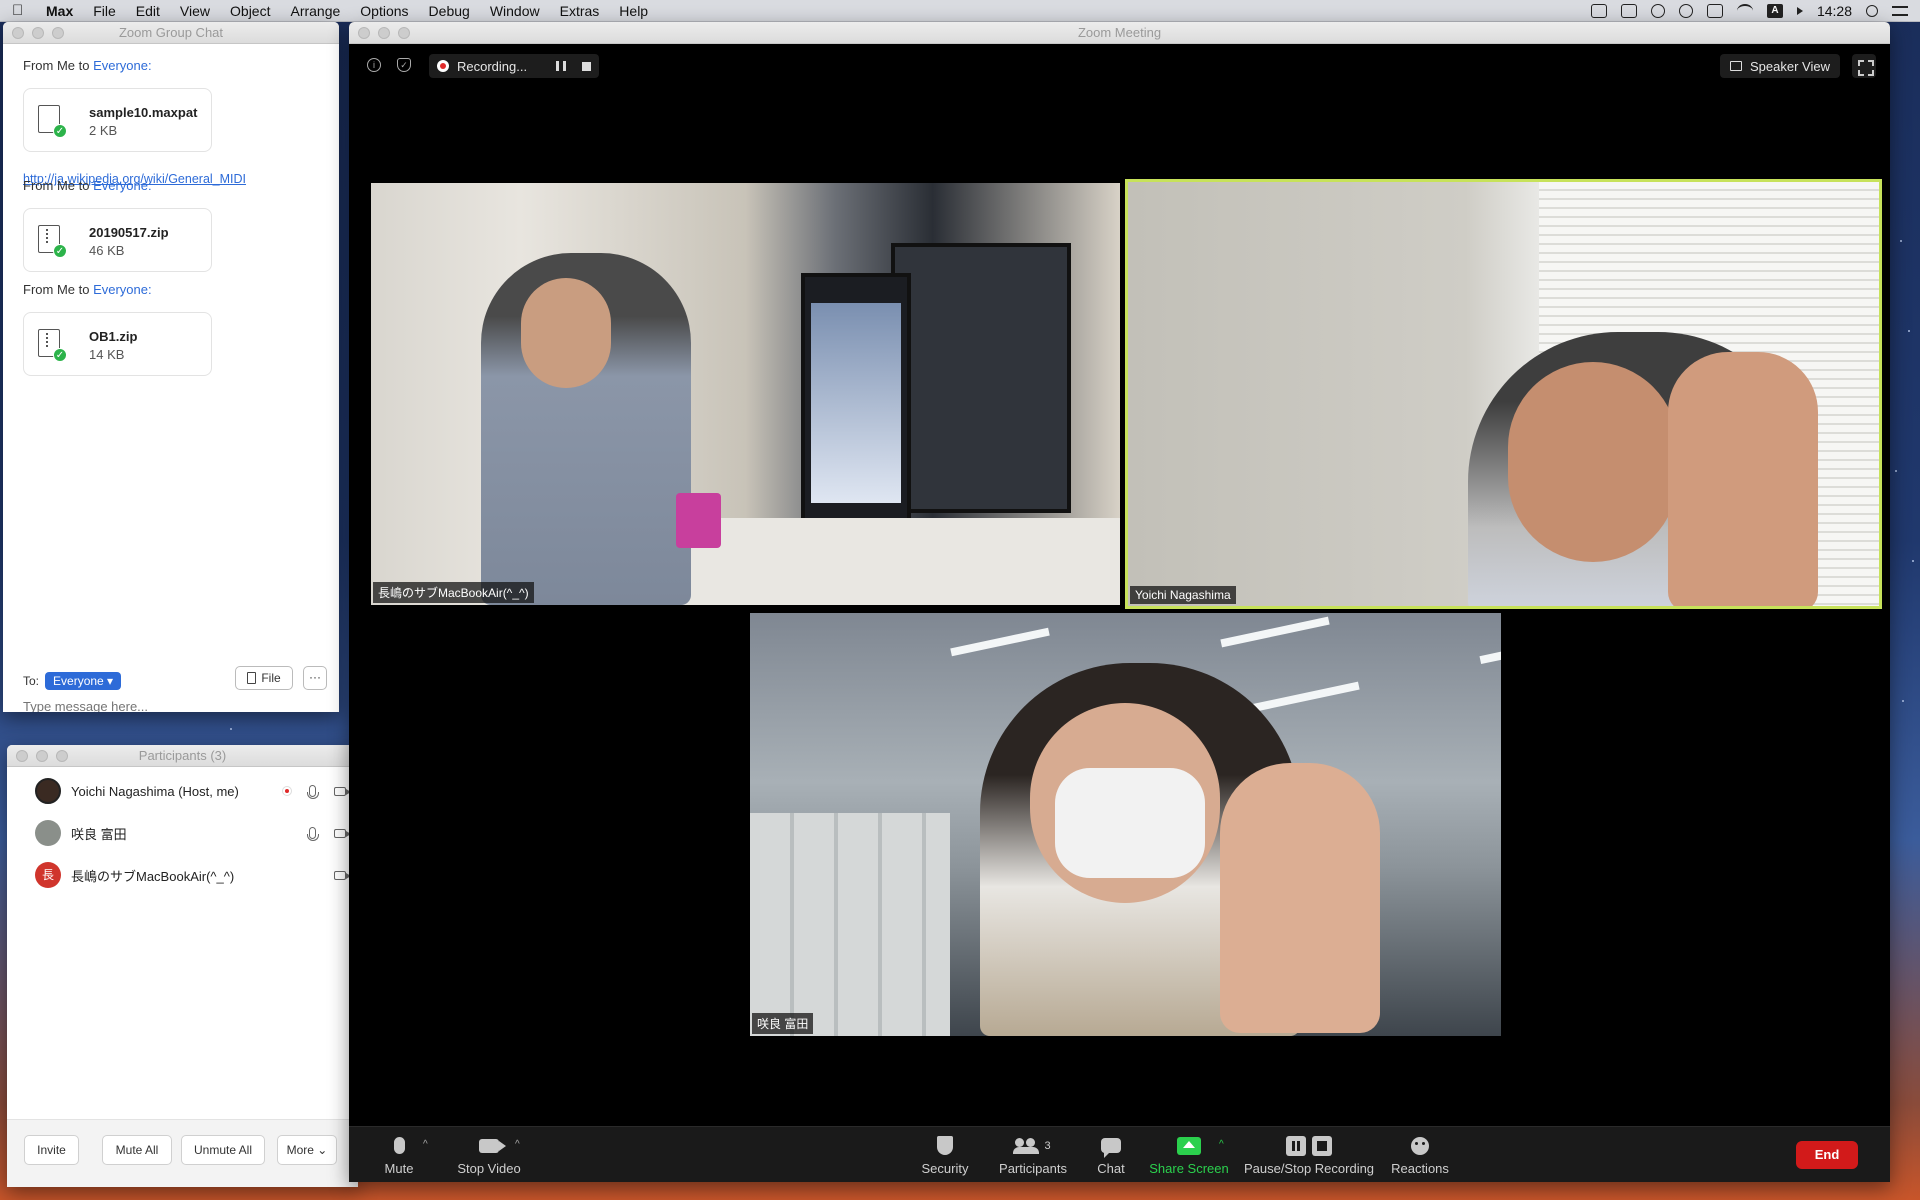  Describe the element at coordinates (315, 11) in the screenshot. I see `menu-arrange: Arrange` at that location.